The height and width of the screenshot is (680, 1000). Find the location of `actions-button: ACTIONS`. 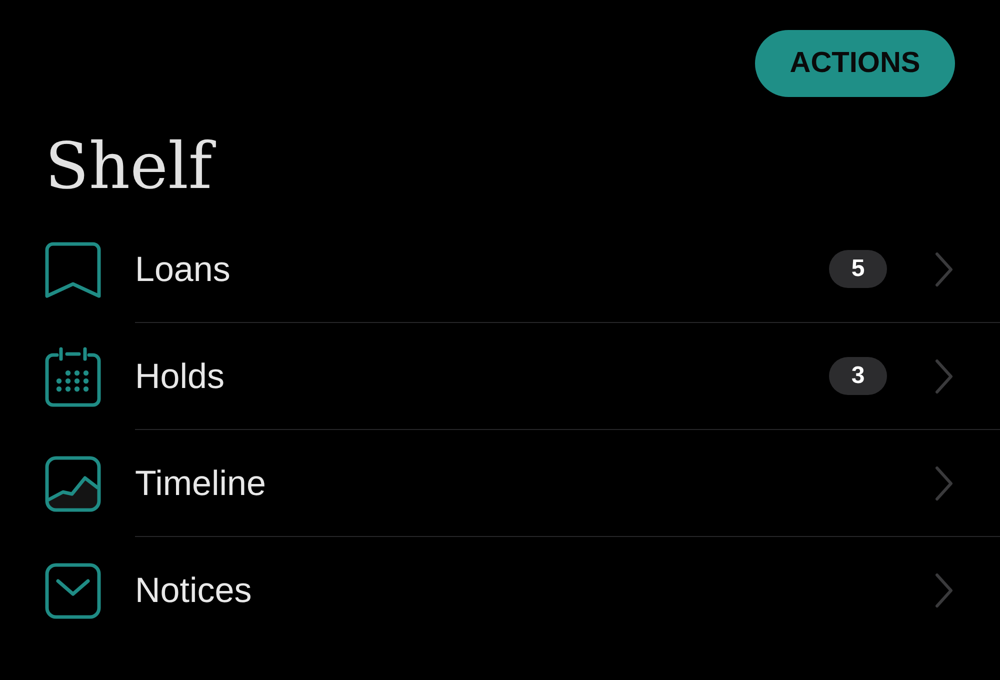

actions-button: ACTIONS is located at coordinates (855, 63).